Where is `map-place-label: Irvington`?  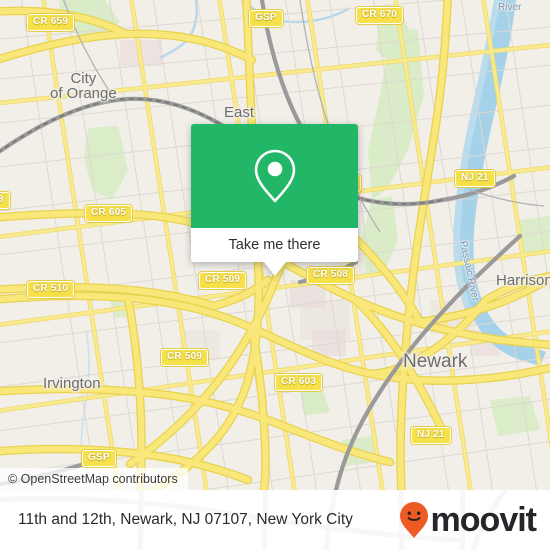 map-place-label: Irvington is located at coordinates (72, 383).